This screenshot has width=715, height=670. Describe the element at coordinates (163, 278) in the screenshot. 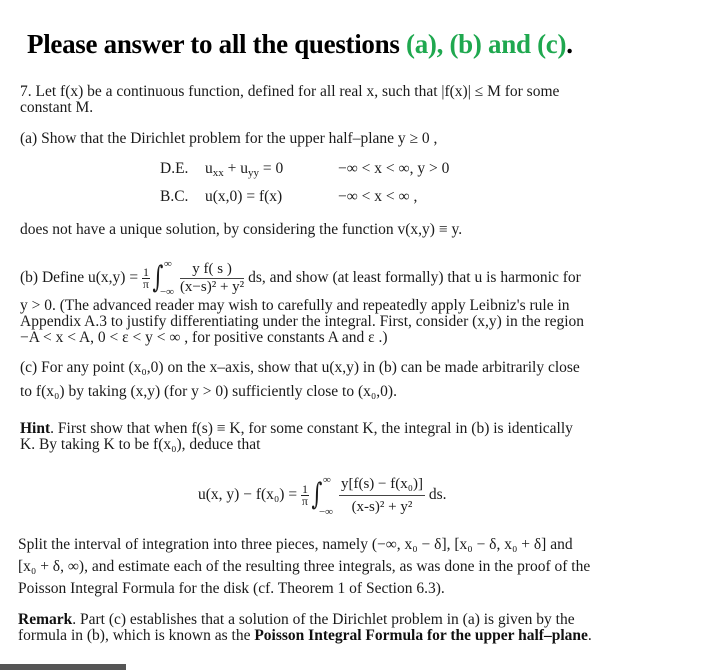

I see `integral-sign: ∫ ∞ −∞` at that location.